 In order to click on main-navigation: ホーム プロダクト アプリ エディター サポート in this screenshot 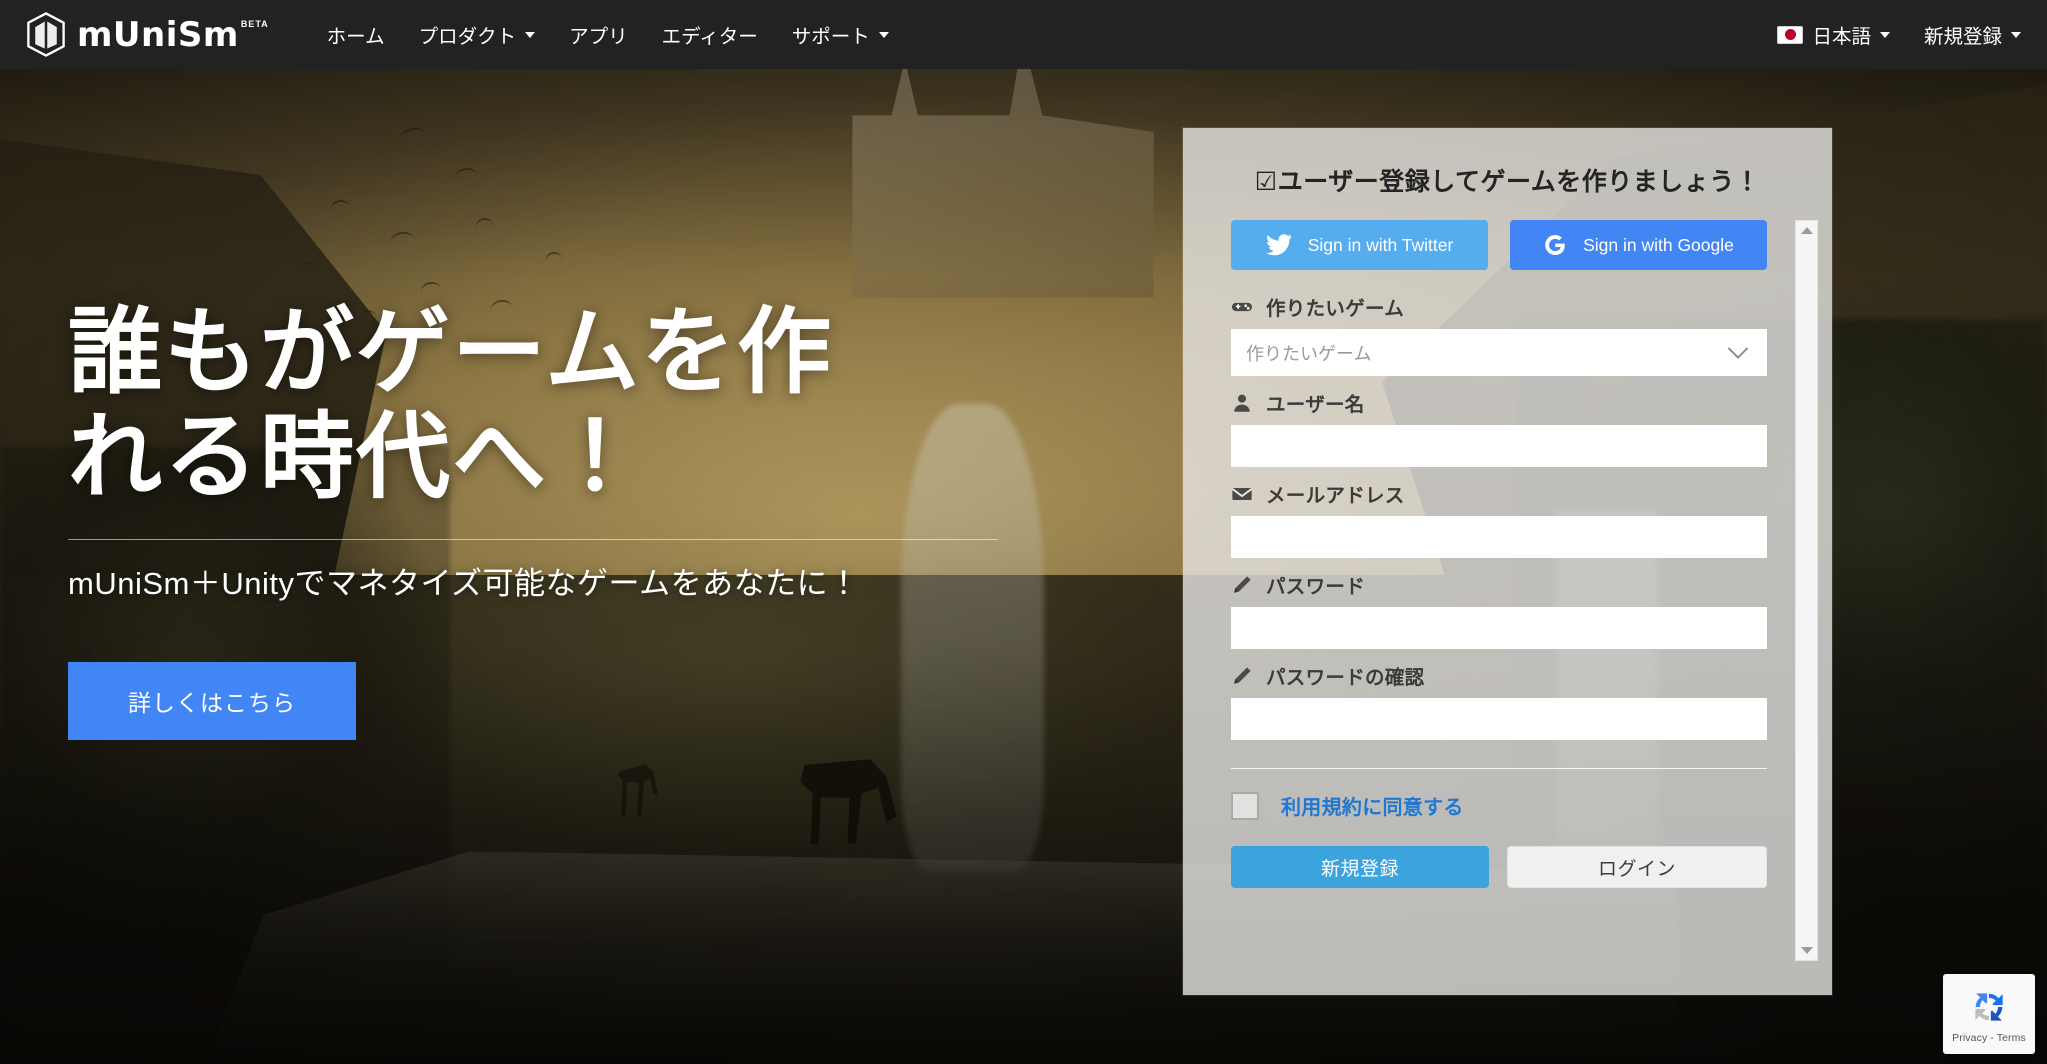, I will do `click(608, 34)`.